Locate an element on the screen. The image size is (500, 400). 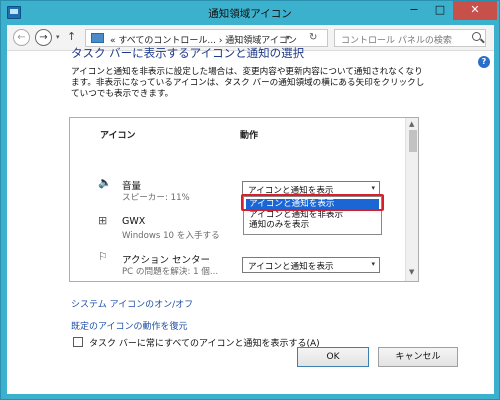
always-show-checkbox is located at coordinates (78, 342).